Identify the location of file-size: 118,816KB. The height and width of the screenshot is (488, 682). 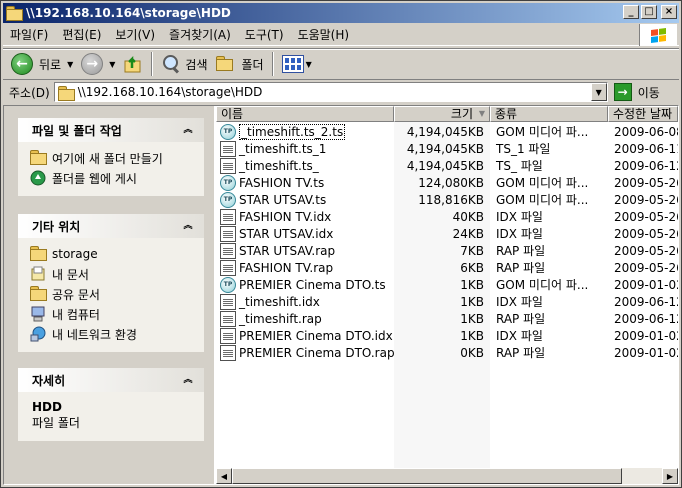
(451, 199).